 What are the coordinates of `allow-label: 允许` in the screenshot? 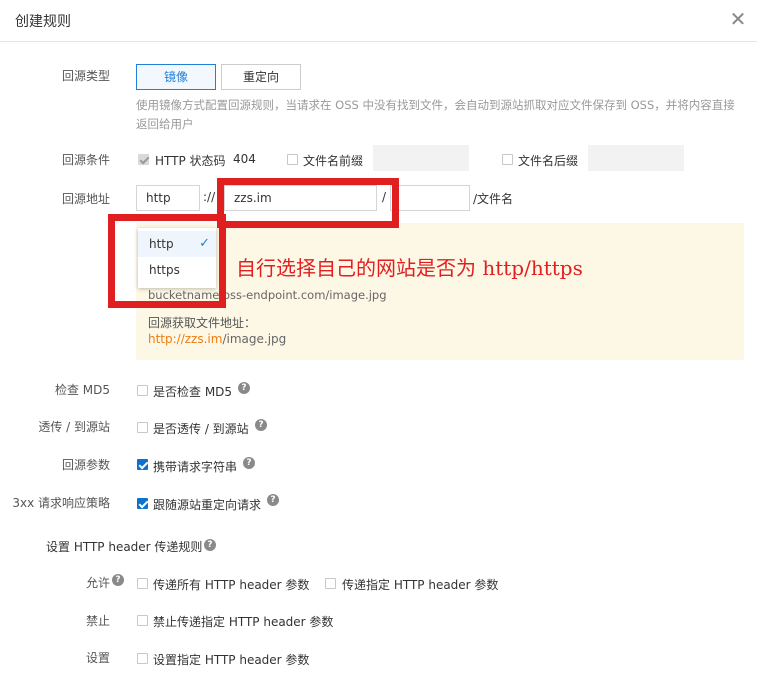 It's located at (85, 582).